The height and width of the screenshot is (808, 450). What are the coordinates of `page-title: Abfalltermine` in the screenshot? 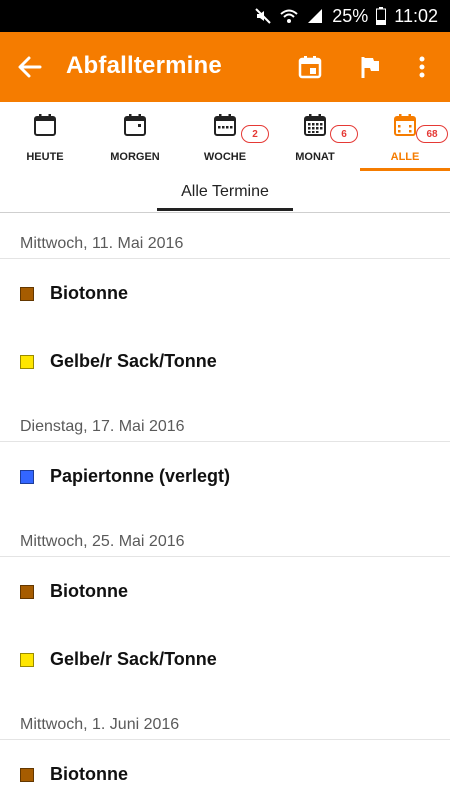 It's located at (144, 65).